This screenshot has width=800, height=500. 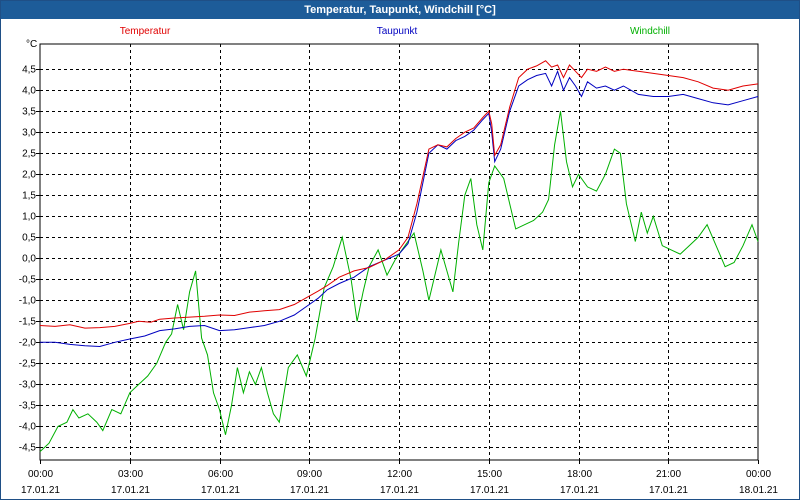 What do you see at coordinates (399, 474) in the screenshot?
I see `x-tick-time: 12:00` at bounding box center [399, 474].